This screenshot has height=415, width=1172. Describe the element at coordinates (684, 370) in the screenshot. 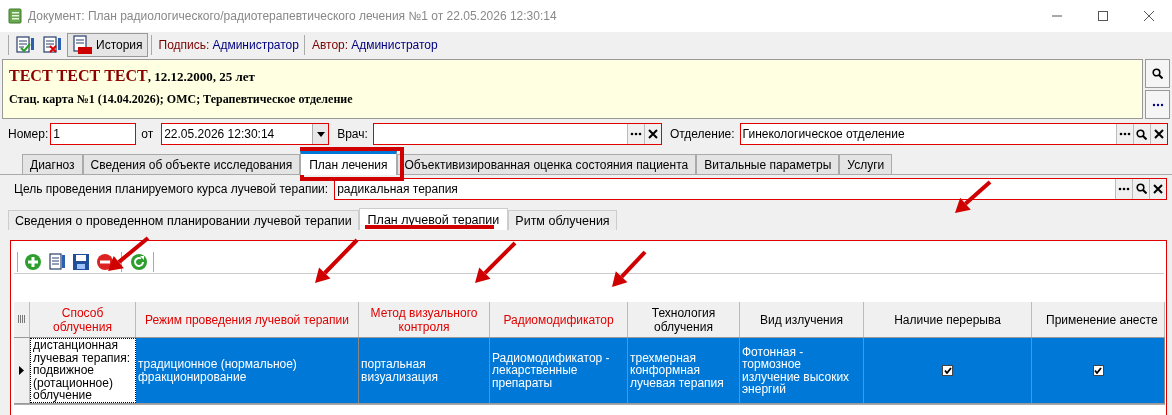

I see `table-cell: трехмерная конформная лучевая терапия` at that location.